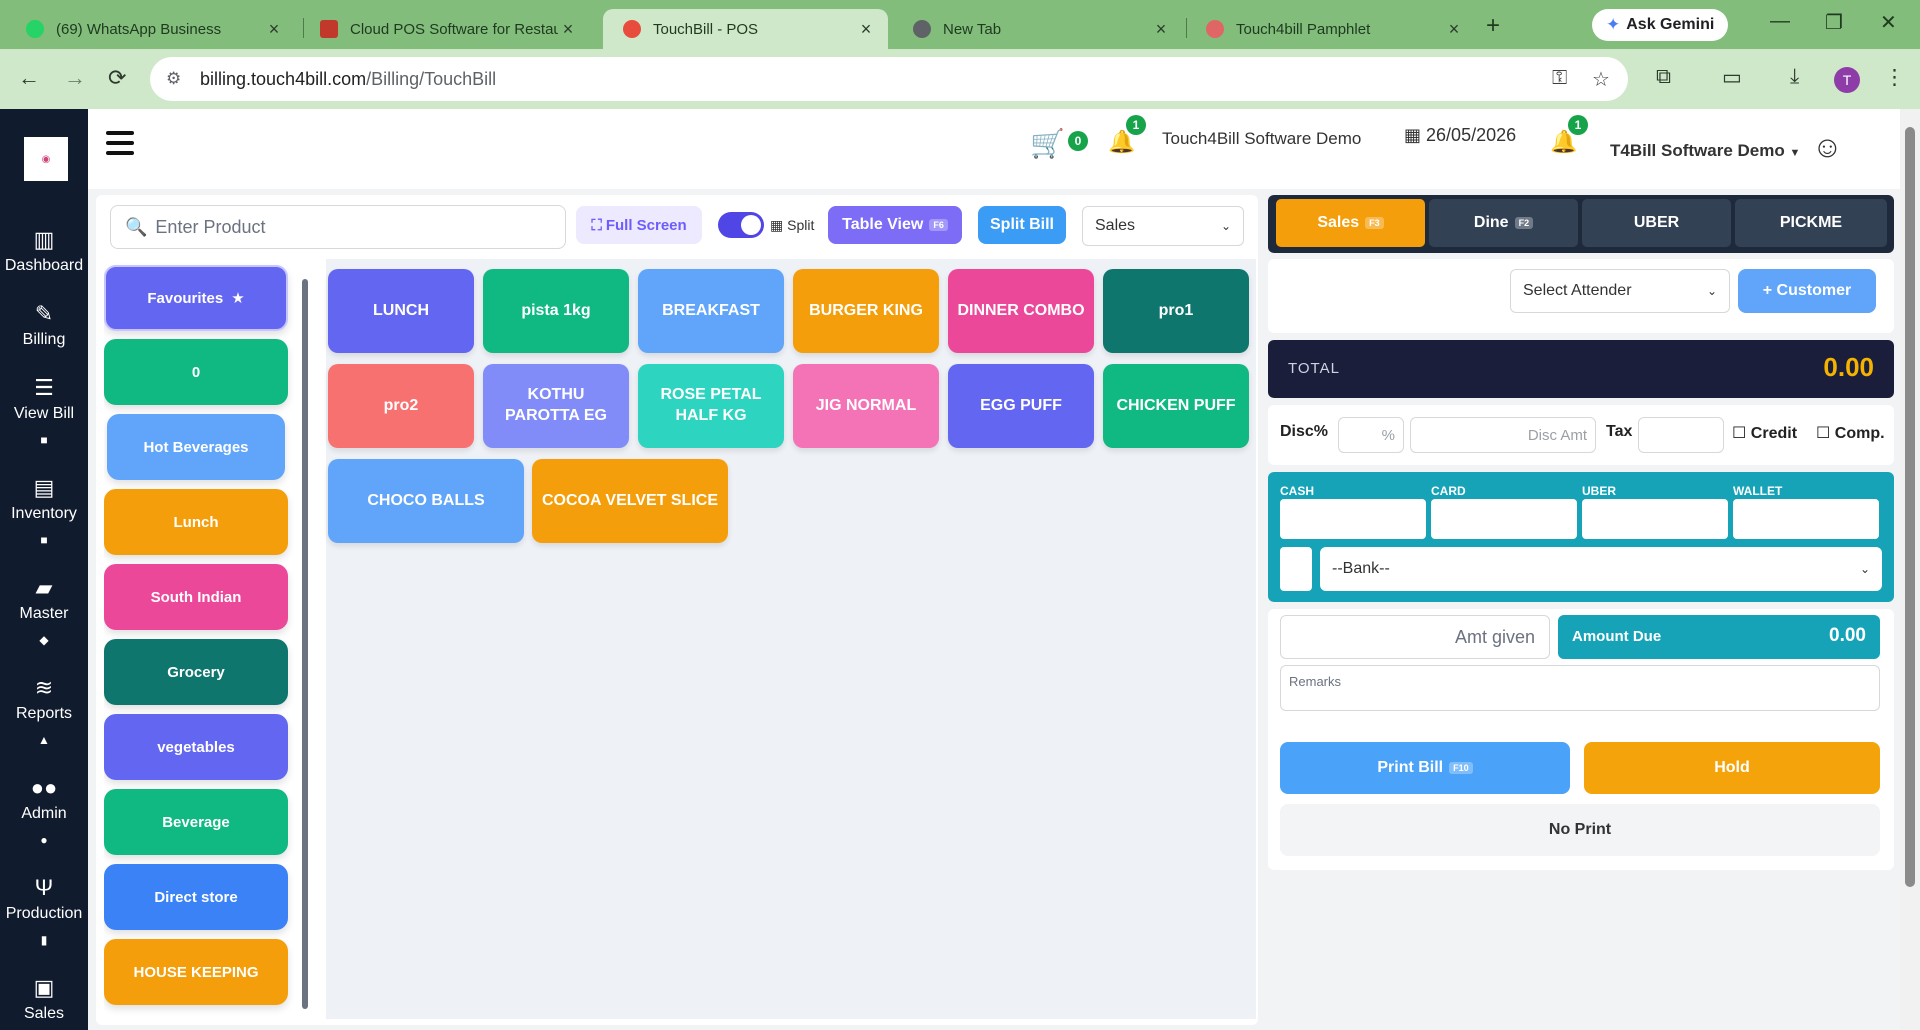 This screenshot has width=1920, height=1030. Describe the element at coordinates (196, 522) in the screenshot. I see `category-lunch: Lunch` at that location.